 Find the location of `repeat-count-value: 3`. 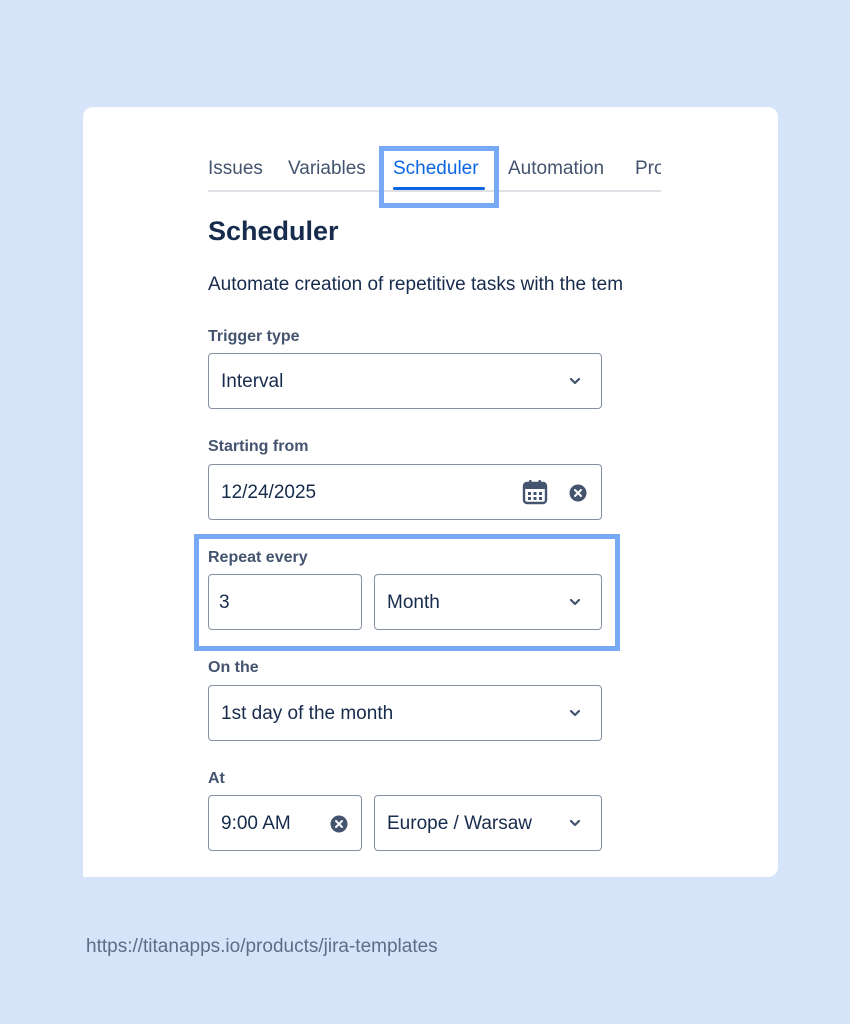

repeat-count-value: 3 is located at coordinates (224, 602).